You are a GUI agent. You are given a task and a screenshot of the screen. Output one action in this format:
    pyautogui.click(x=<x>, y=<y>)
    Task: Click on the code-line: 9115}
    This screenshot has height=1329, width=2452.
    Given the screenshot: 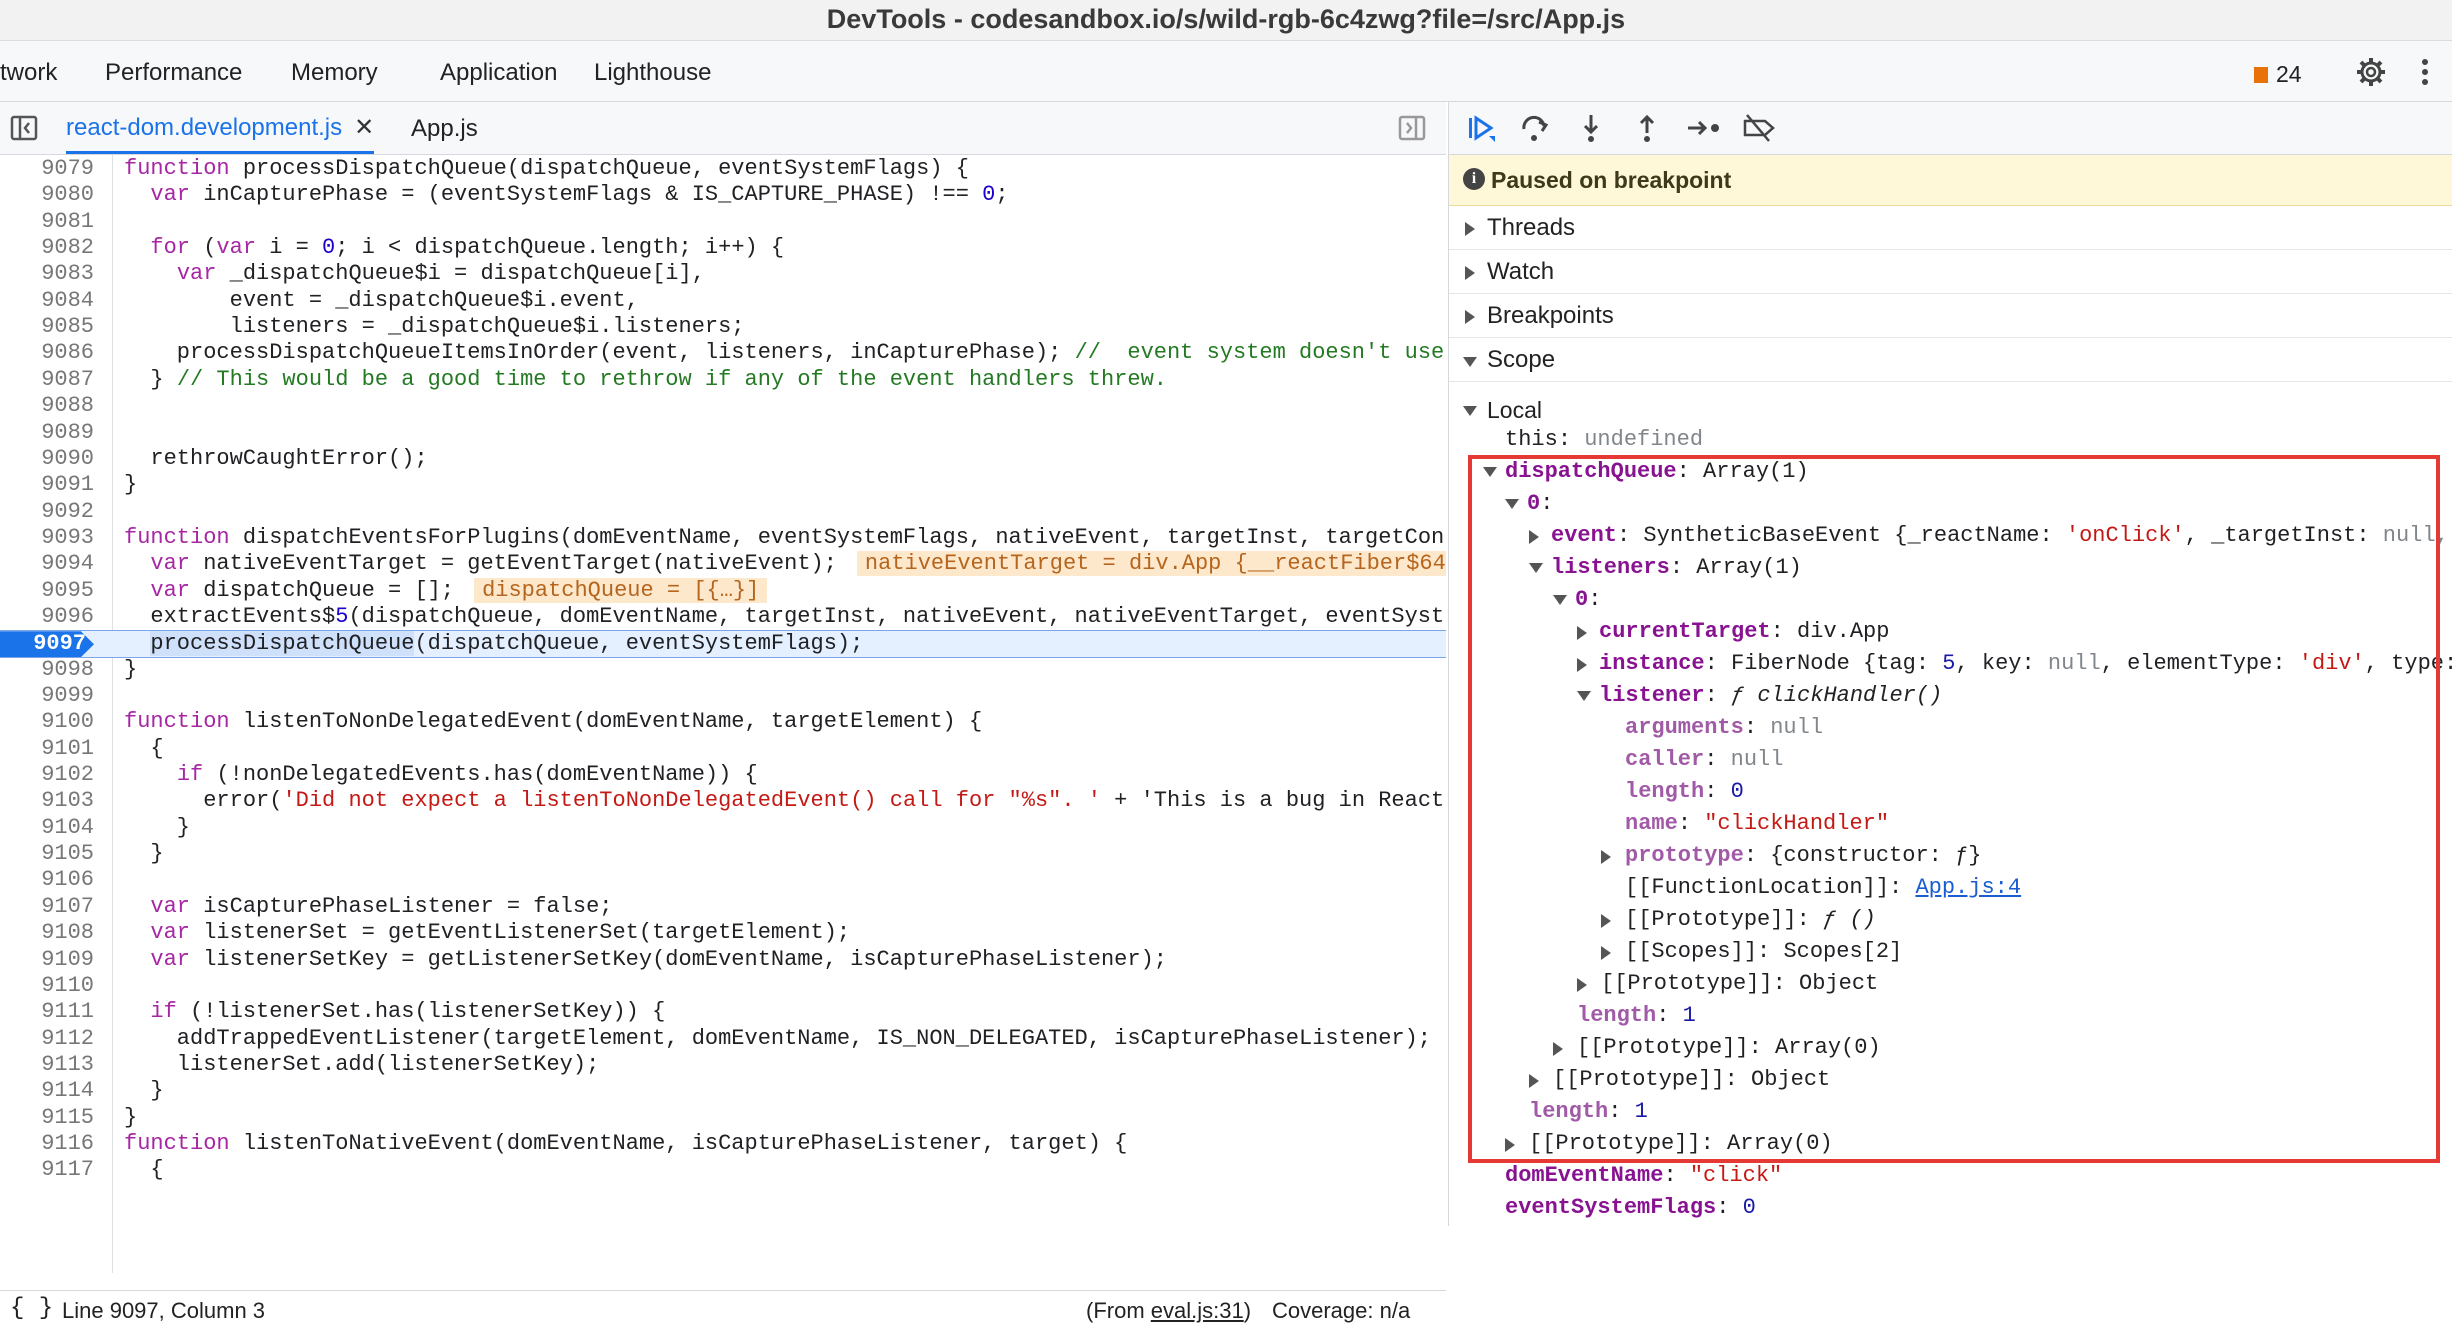 What is the action you would take?
    pyautogui.click(x=723, y=1118)
    